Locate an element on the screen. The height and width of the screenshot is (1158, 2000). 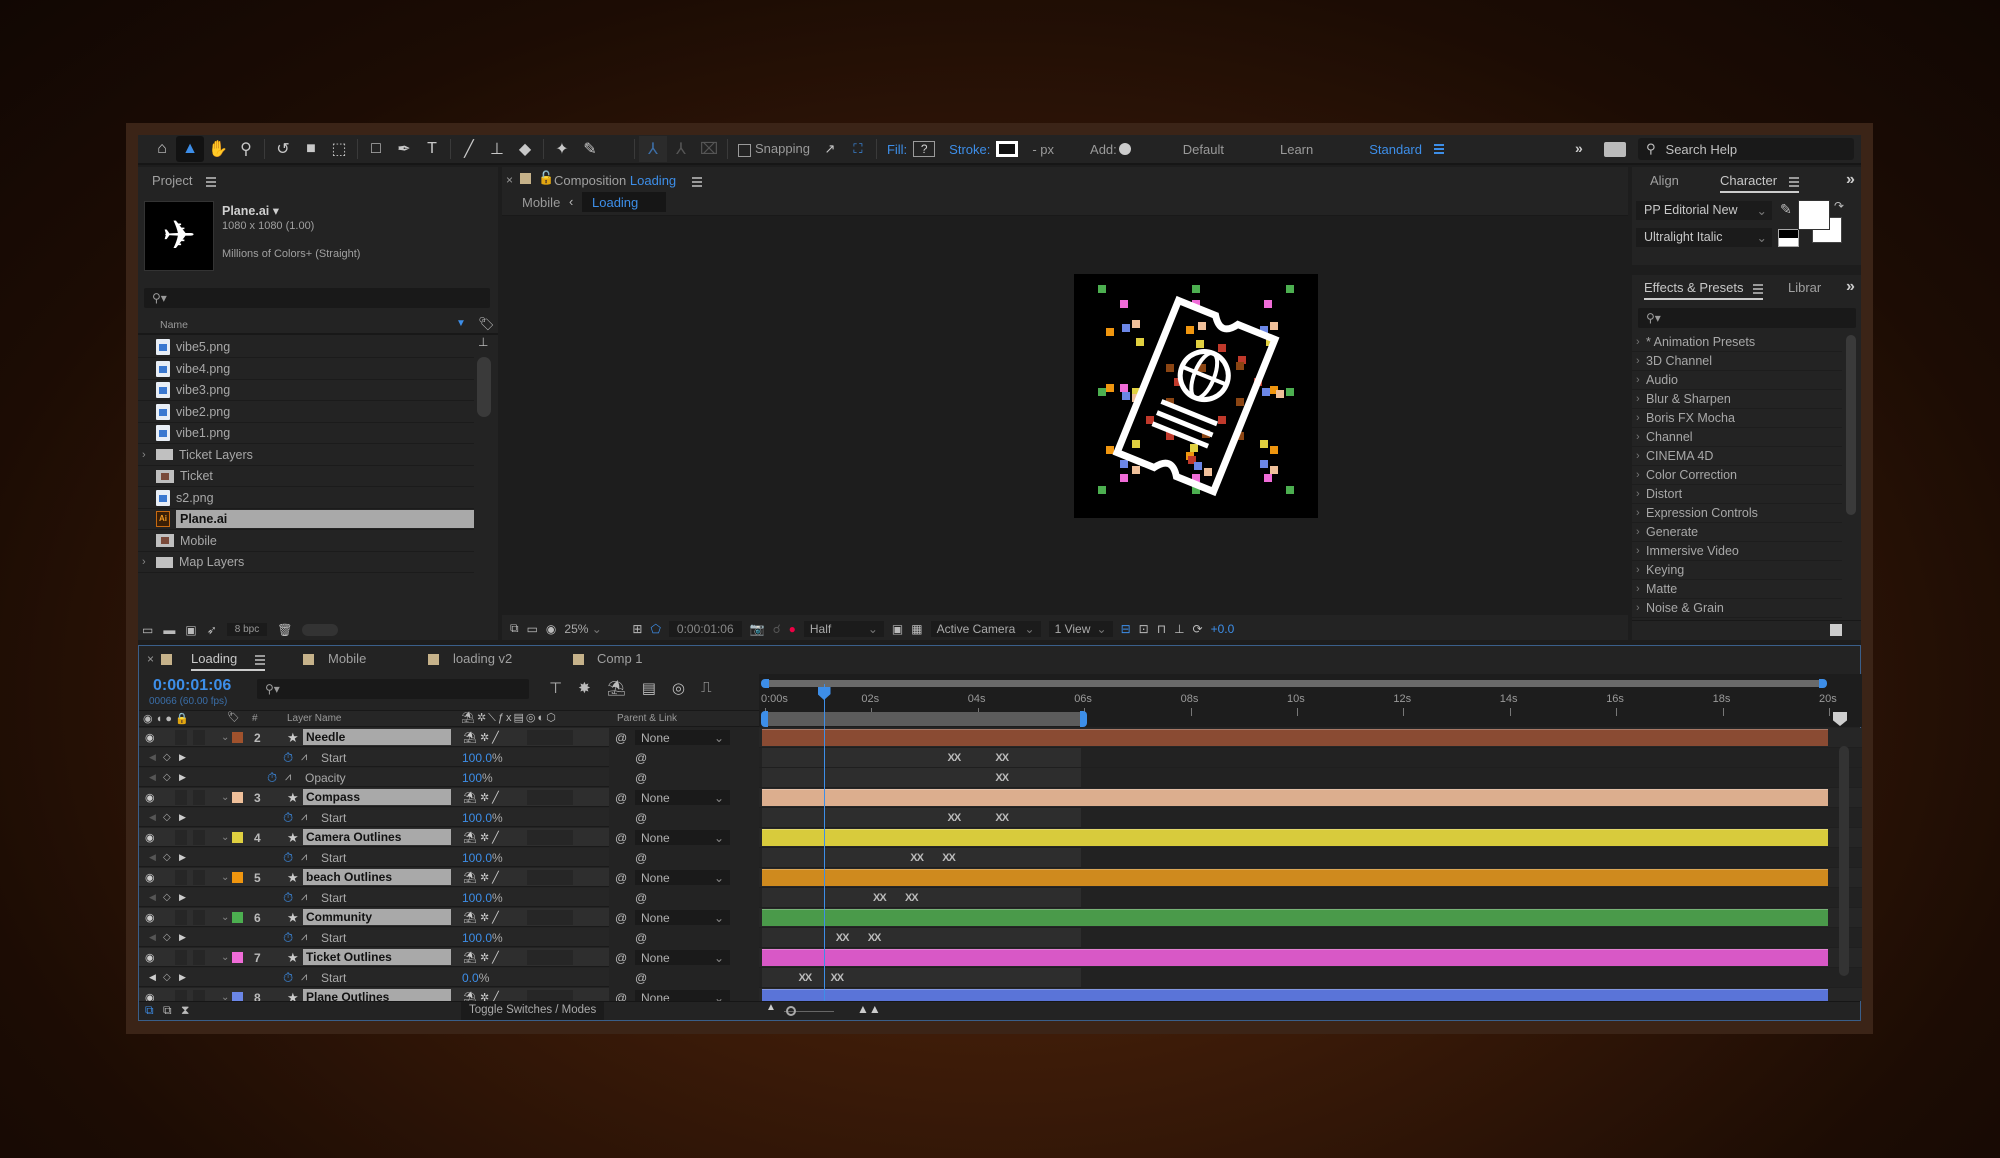
playhead is located at coordinates (824, 843).